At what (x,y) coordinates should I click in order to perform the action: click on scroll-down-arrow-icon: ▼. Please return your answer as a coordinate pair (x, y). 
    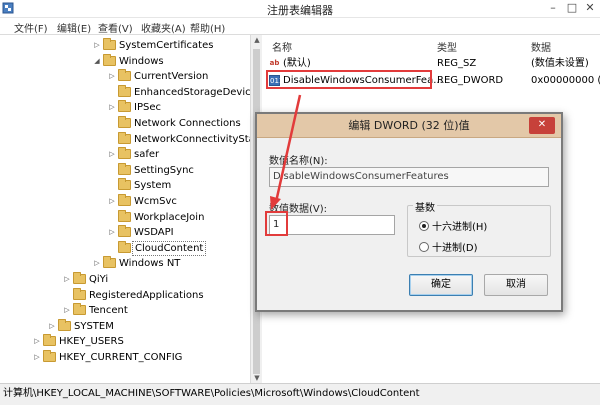
    Looking at the image, I should click on (257, 378).